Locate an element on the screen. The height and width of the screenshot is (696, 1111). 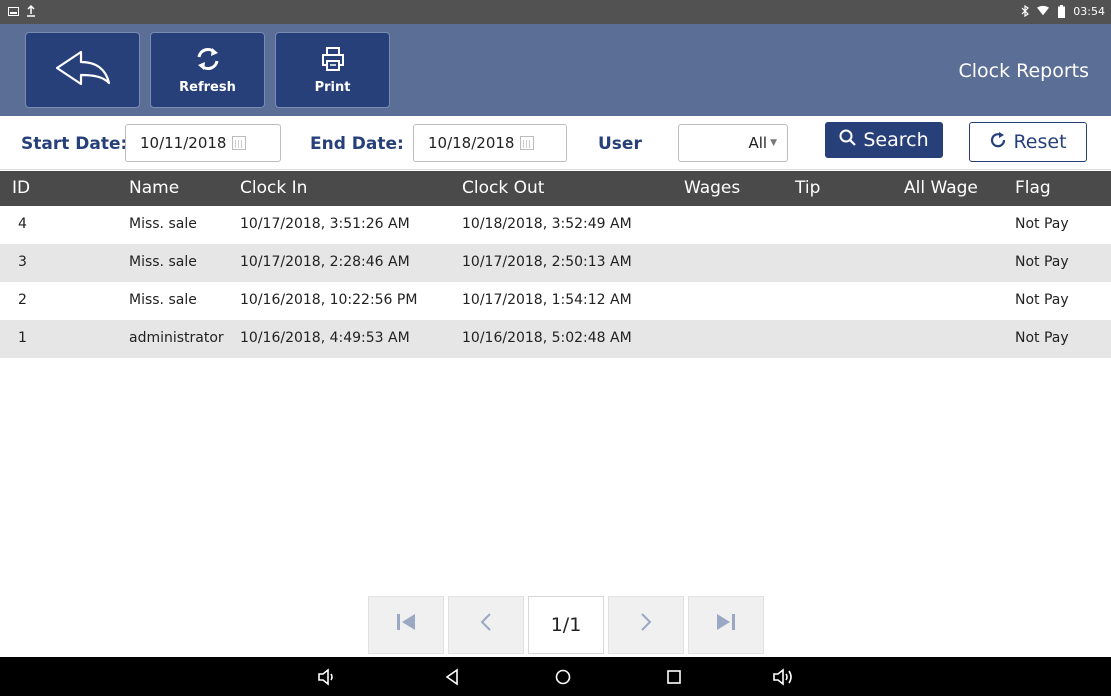
user-select: All ▼ is located at coordinates (733, 143).